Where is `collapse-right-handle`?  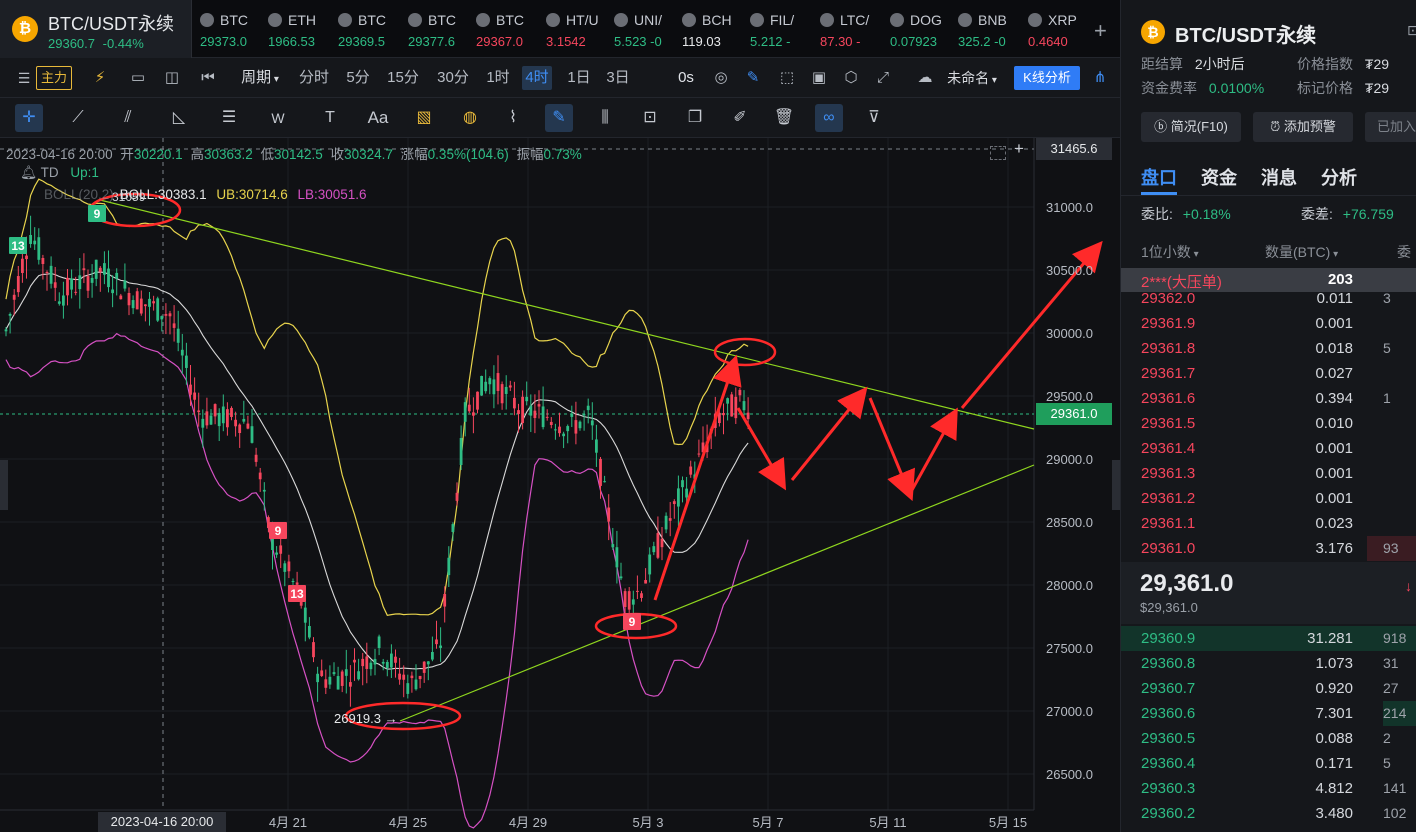 collapse-right-handle is located at coordinates (1116, 485).